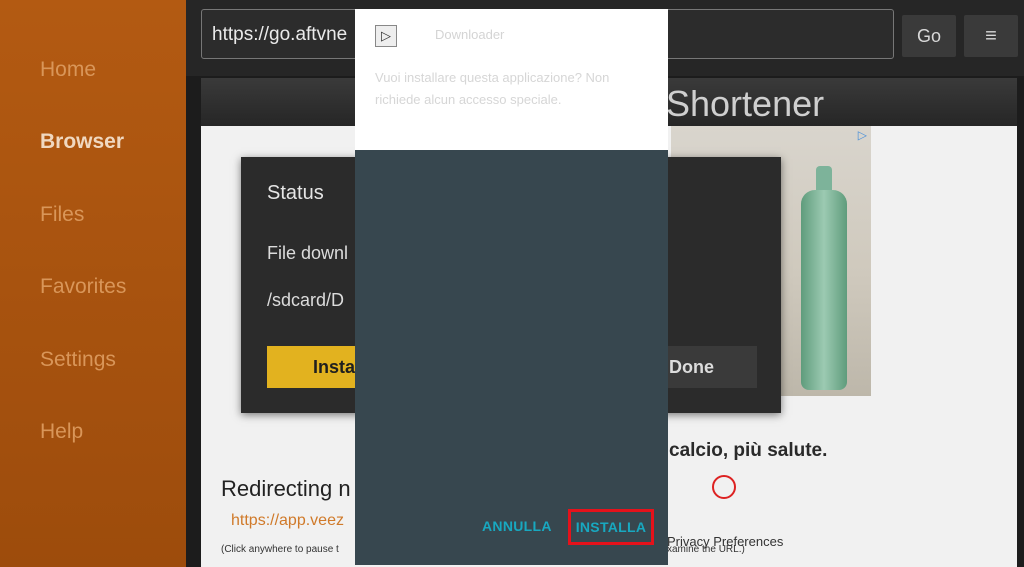 Image resolution: width=1024 pixels, height=567 pixels. Describe the element at coordinates (306, 300) in the screenshot. I see `status-file-path: /sdcard/D` at that location.